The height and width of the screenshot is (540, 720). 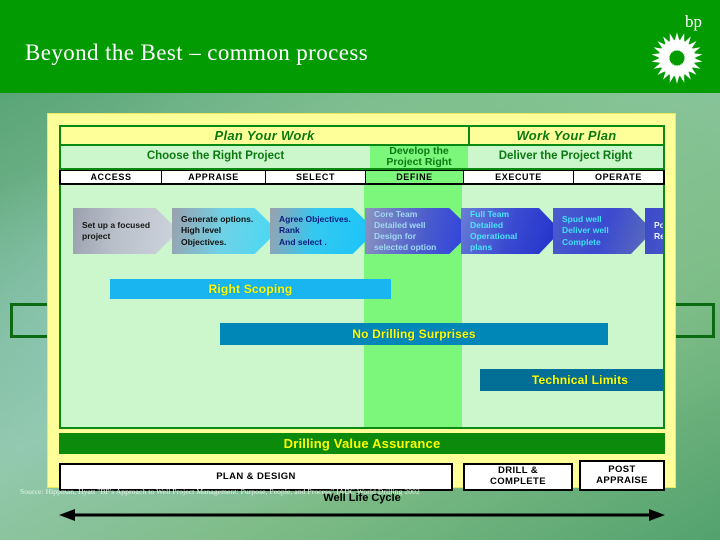 I want to click on phase-header-row: Plan Your Work Work Your Plan, so click(x=362, y=135).